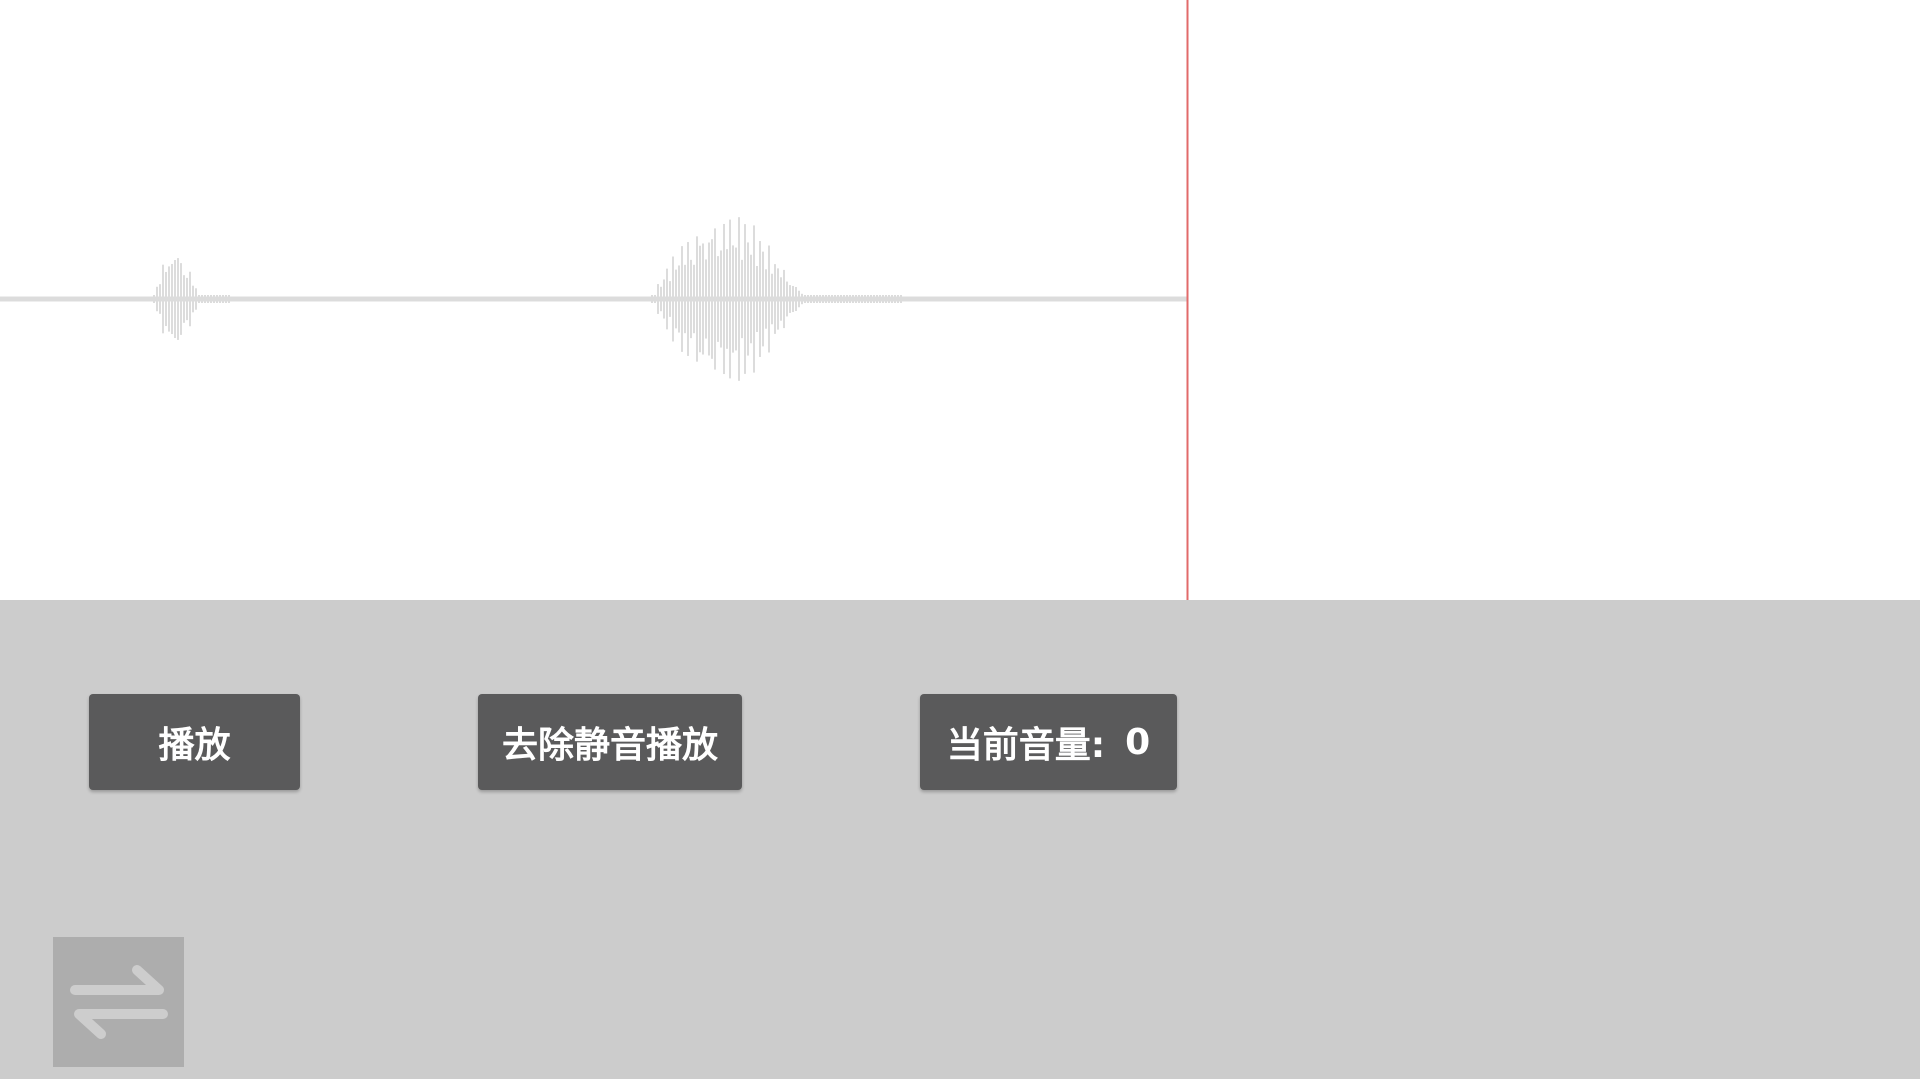 The image size is (1920, 1080). What do you see at coordinates (194, 742) in the screenshot?
I see `play-button: 播放` at bounding box center [194, 742].